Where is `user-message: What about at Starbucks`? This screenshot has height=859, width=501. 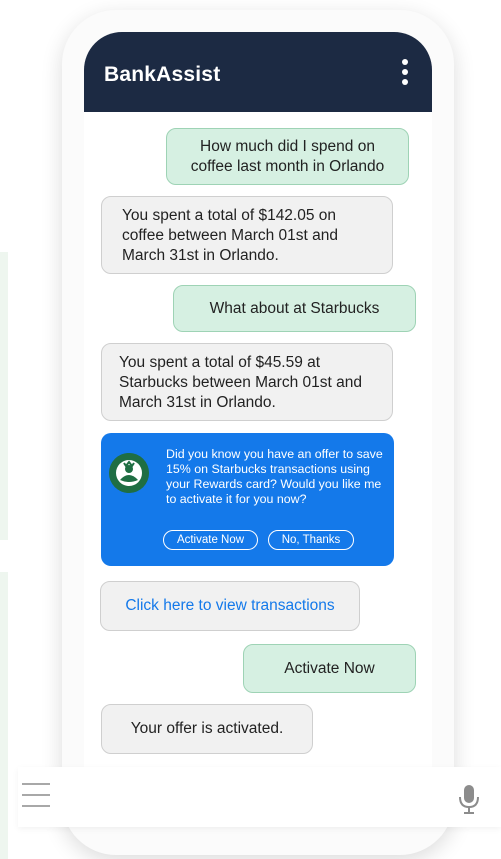 user-message: What about at Starbucks is located at coordinates (294, 308).